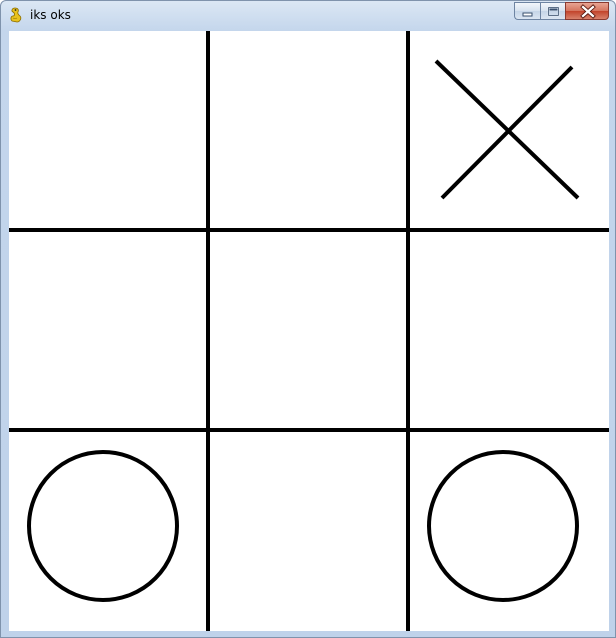 The height and width of the screenshot is (638, 616). What do you see at coordinates (527, 11) in the screenshot?
I see `minimize-button` at bounding box center [527, 11].